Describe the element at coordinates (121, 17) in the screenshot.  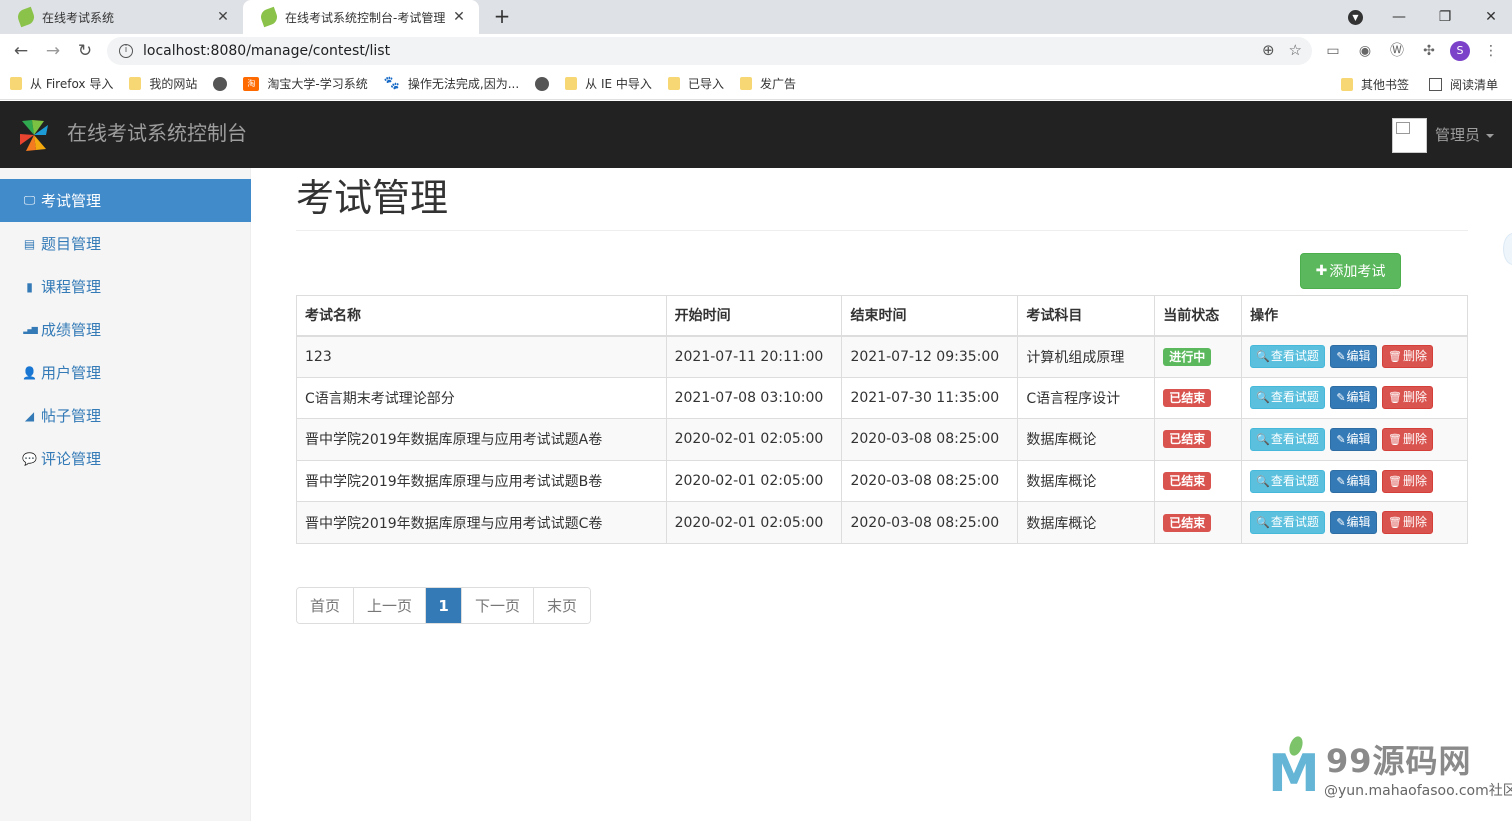
I see `browser-tab-1: 在线考试系统 ✕` at that location.